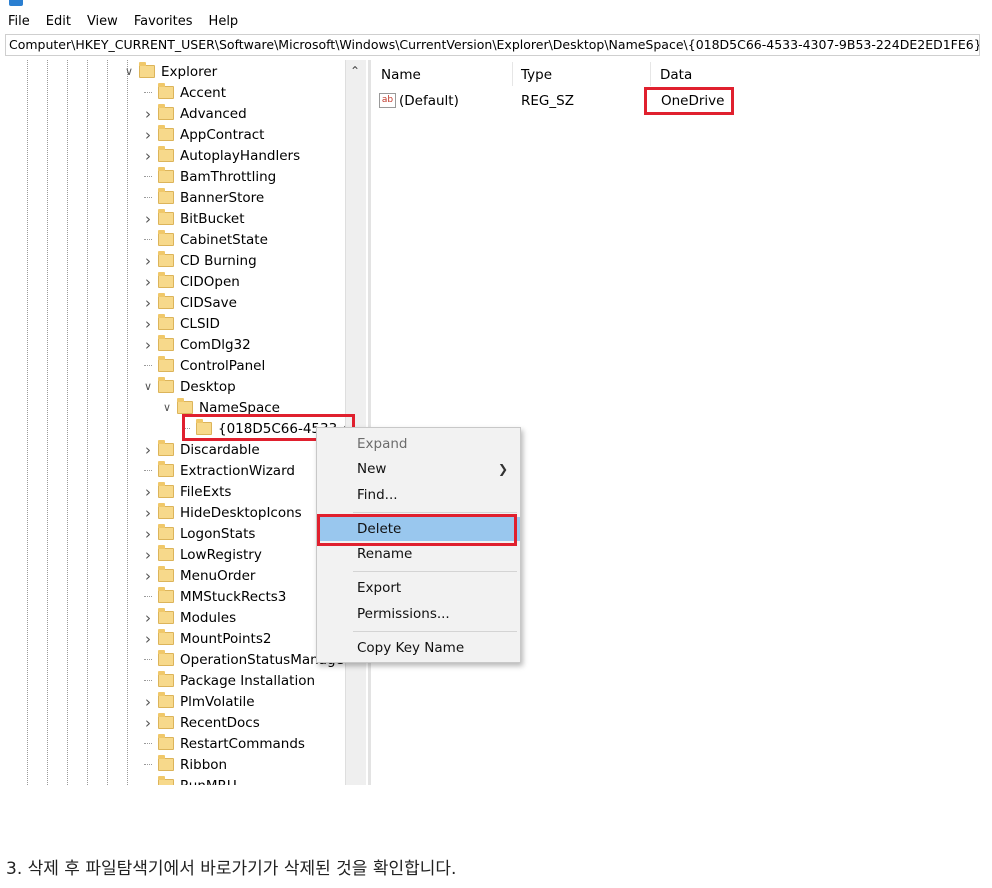 The width and height of the screenshot is (992, 888). I want to click on tree-node: RestartCommands, so click(223, 743).